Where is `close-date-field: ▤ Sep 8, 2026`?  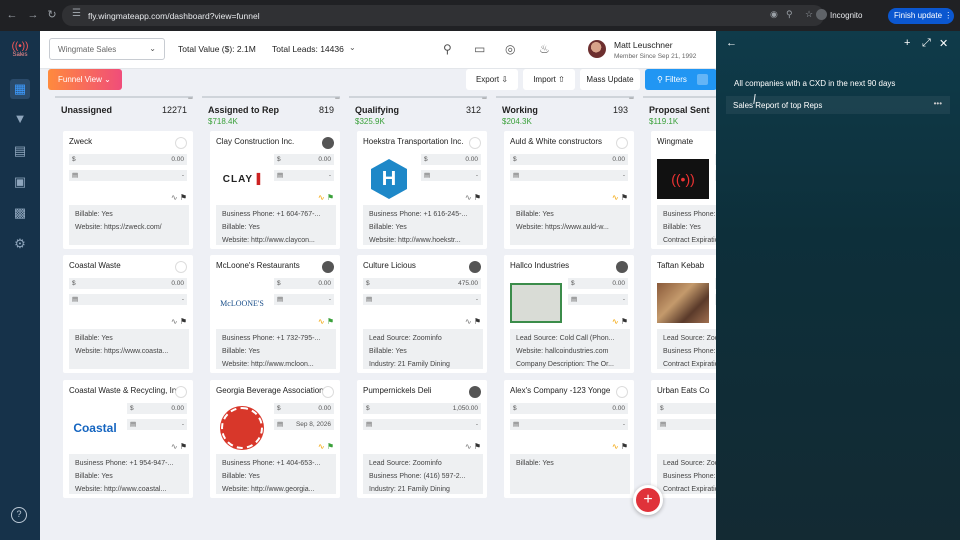
close-date-field: ▤ Sep 8, 2026 is located at coordinates (304, 424).